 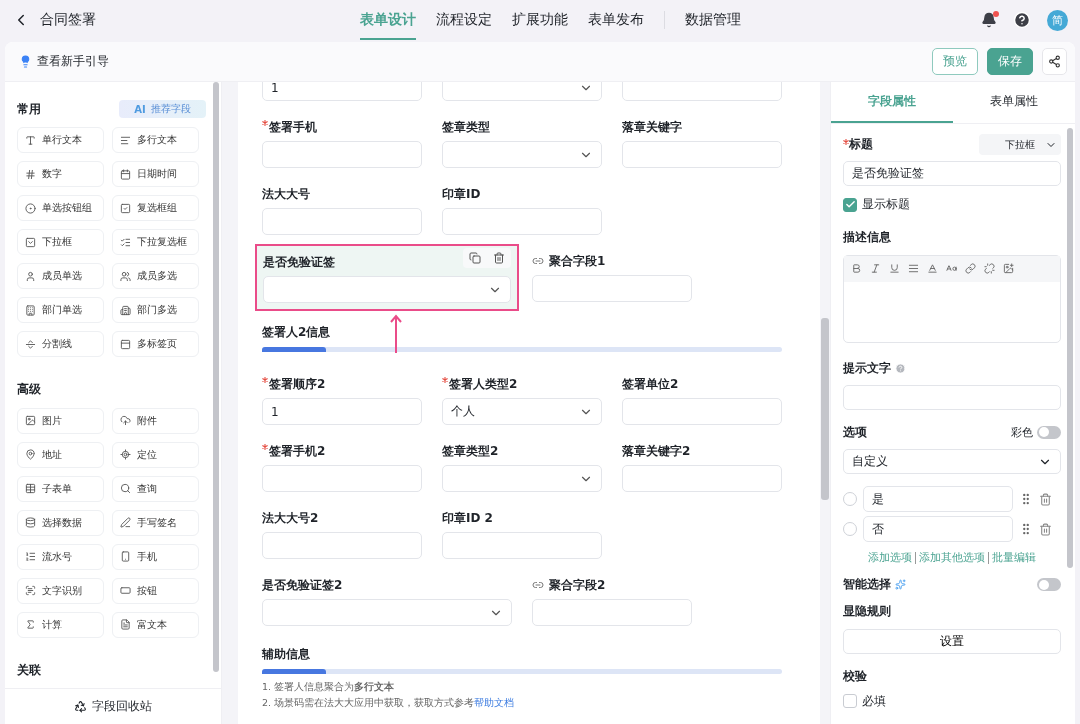 What do you see at coordinates (970, 269) in the screenshot?
I see `link-icon` at bounding box center [970, 269].